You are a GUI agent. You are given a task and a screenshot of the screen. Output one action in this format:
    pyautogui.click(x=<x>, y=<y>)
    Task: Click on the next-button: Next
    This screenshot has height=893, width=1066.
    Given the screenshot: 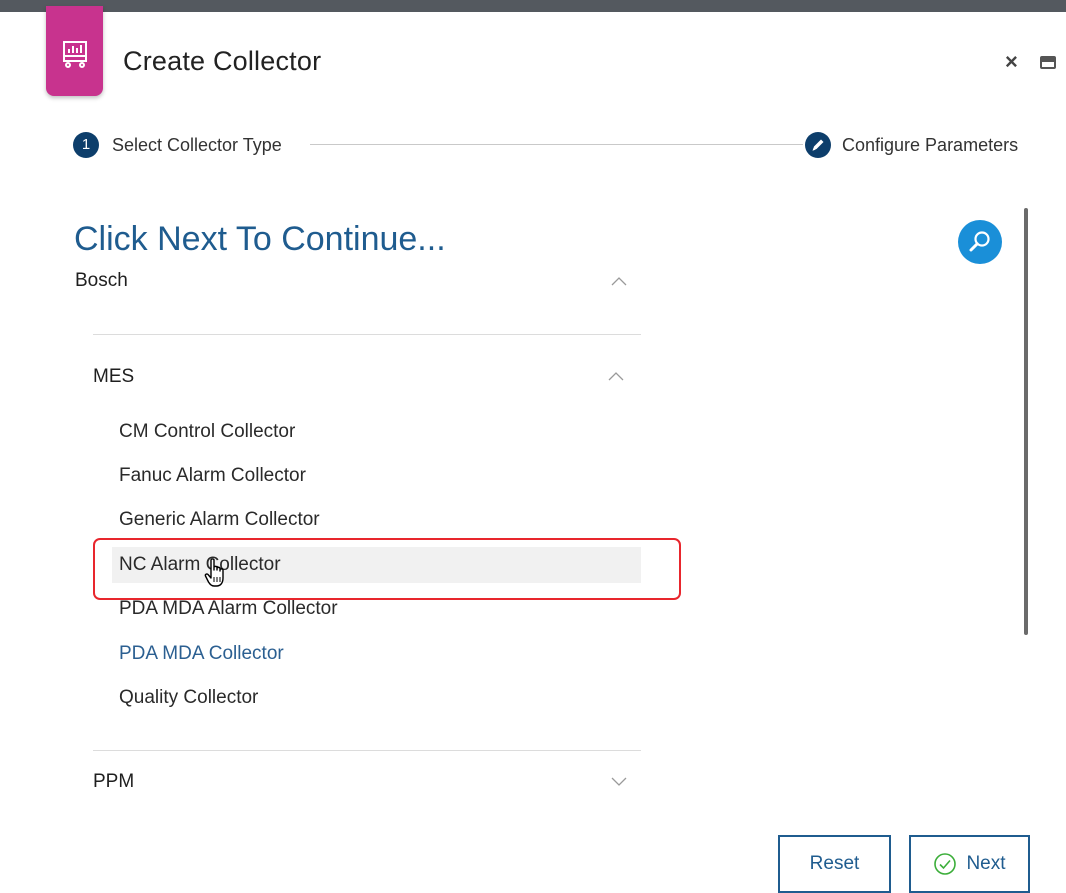 What is the action you would take?
    pyautogui.click(x=969, y=864)
    